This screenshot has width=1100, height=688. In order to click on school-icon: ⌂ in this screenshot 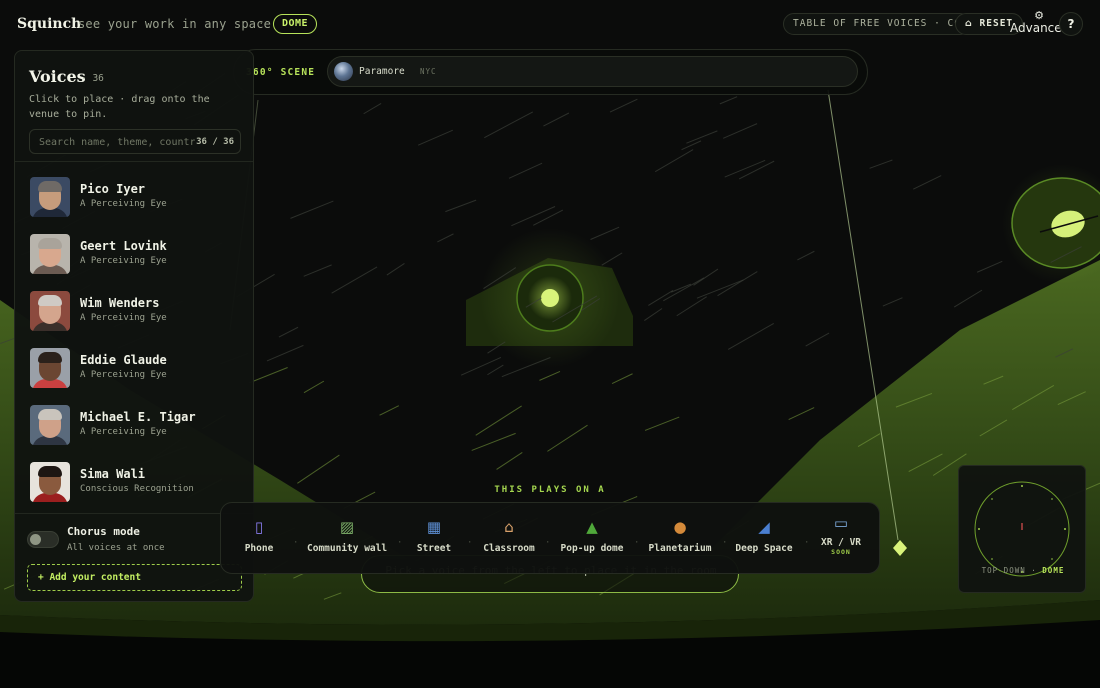, I will do `click(509, 527)`.